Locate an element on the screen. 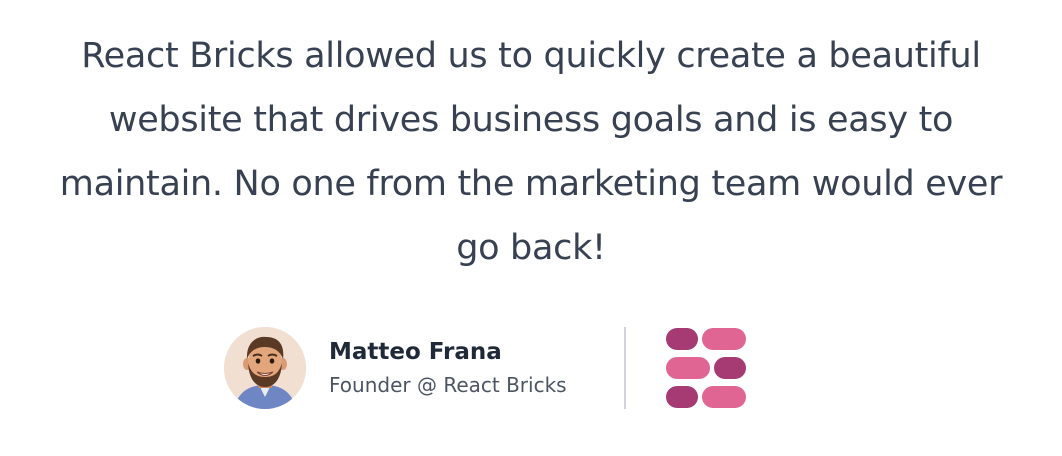 The width and height of the screenshot is (1062, 456). author-avatar is located at coordinates (265, 368).